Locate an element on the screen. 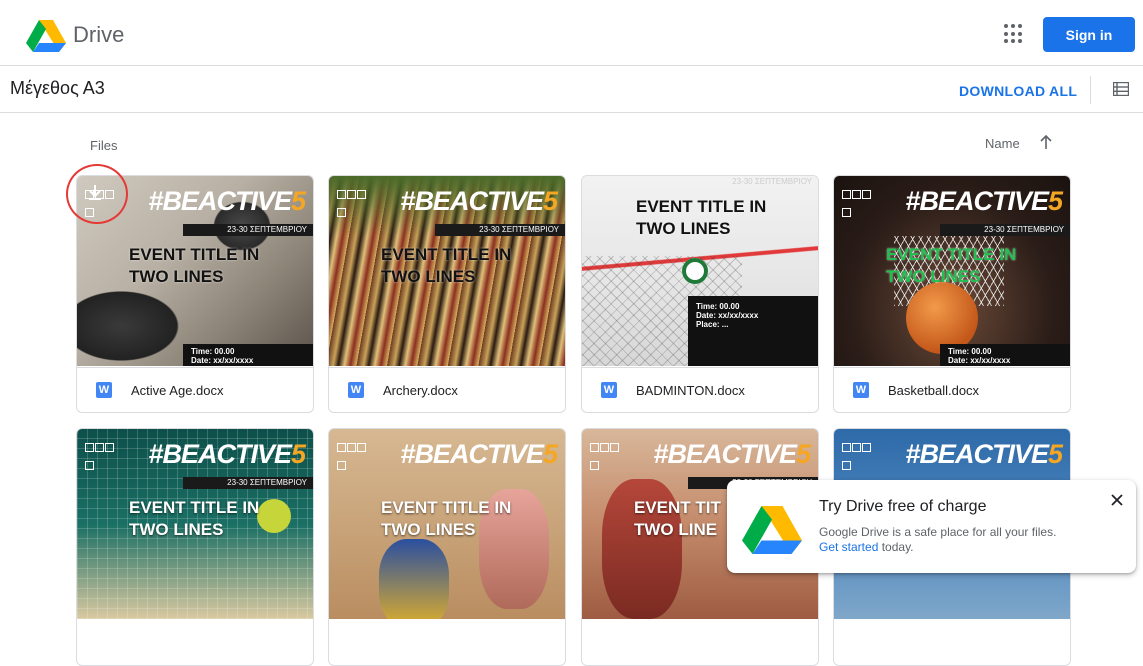 This screenshot has height=666, width=1143. top-header: Drive Sign in is located at coordinates (571, 33).